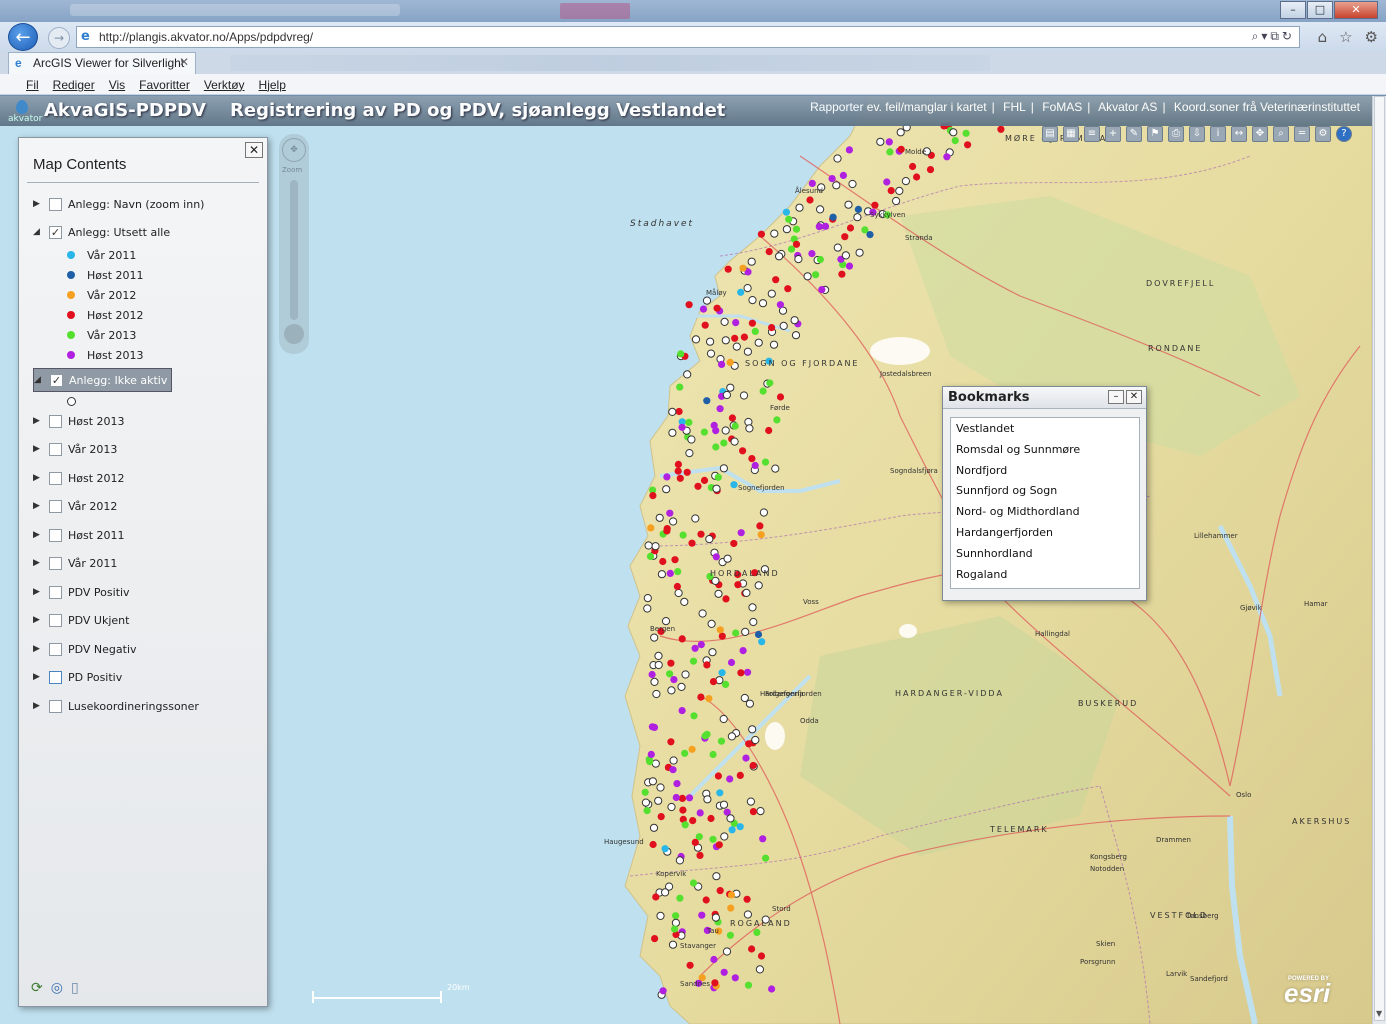  What do you see at coordinates (55, 592) in the screenshot?
I see `layer-checkbox` at bounding box center [55, 592].